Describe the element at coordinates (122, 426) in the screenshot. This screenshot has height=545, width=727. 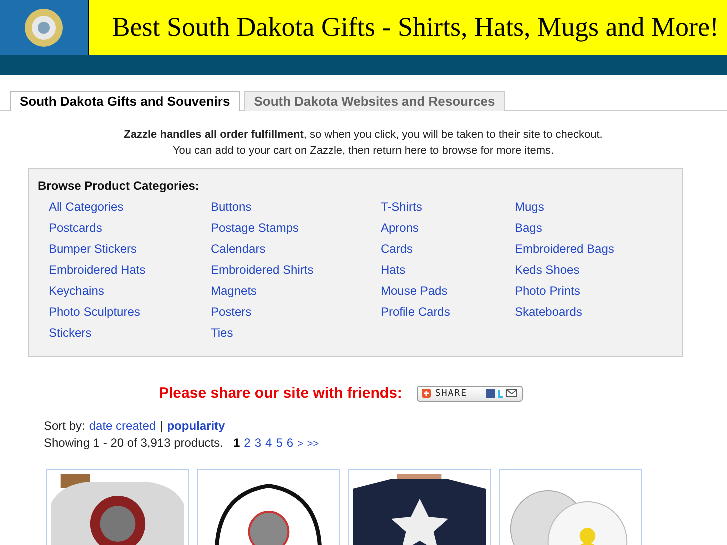
I see `sort-link: date created` at that location.